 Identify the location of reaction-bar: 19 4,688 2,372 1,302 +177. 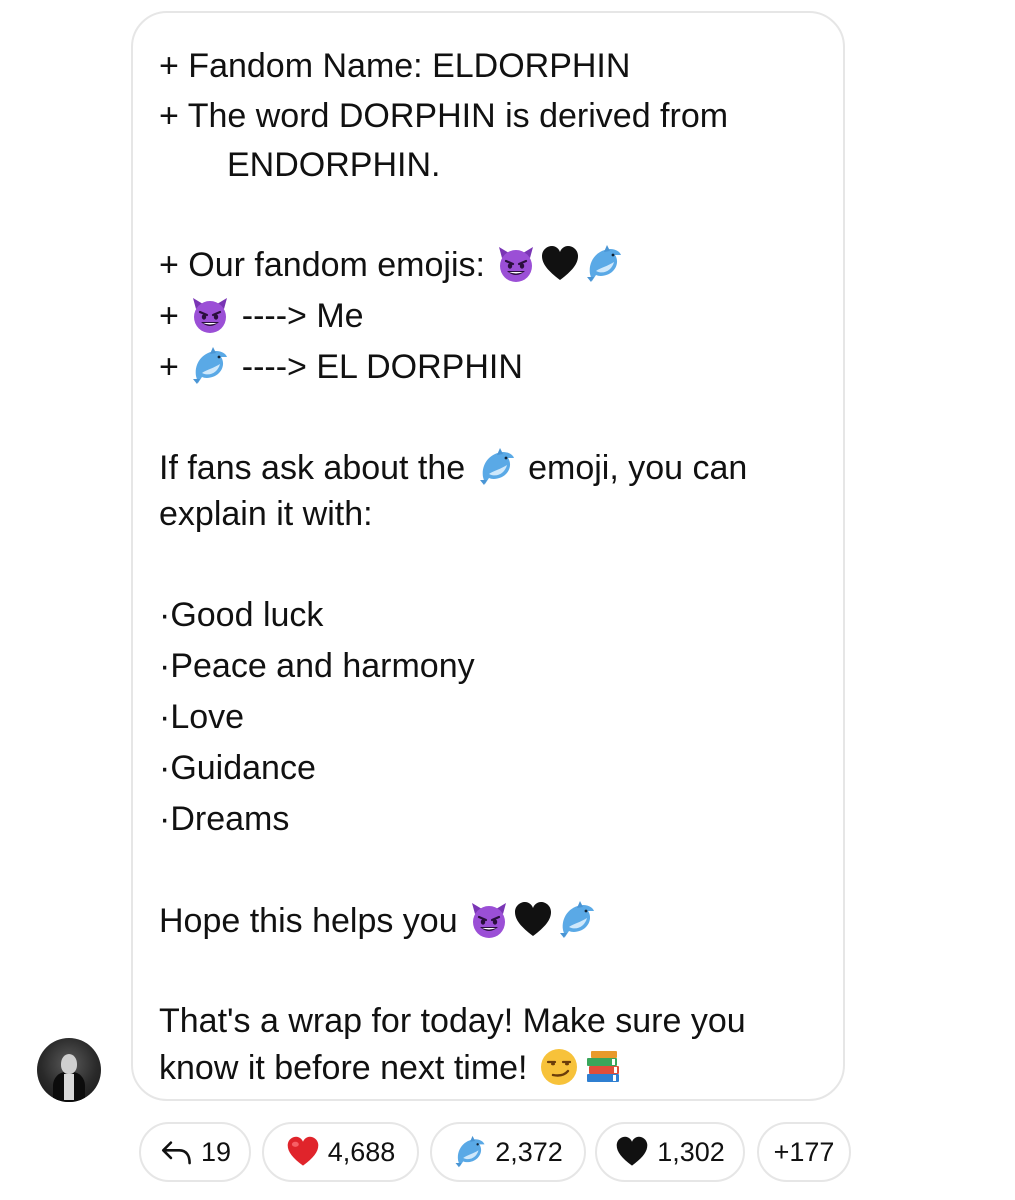
(507, 1153).